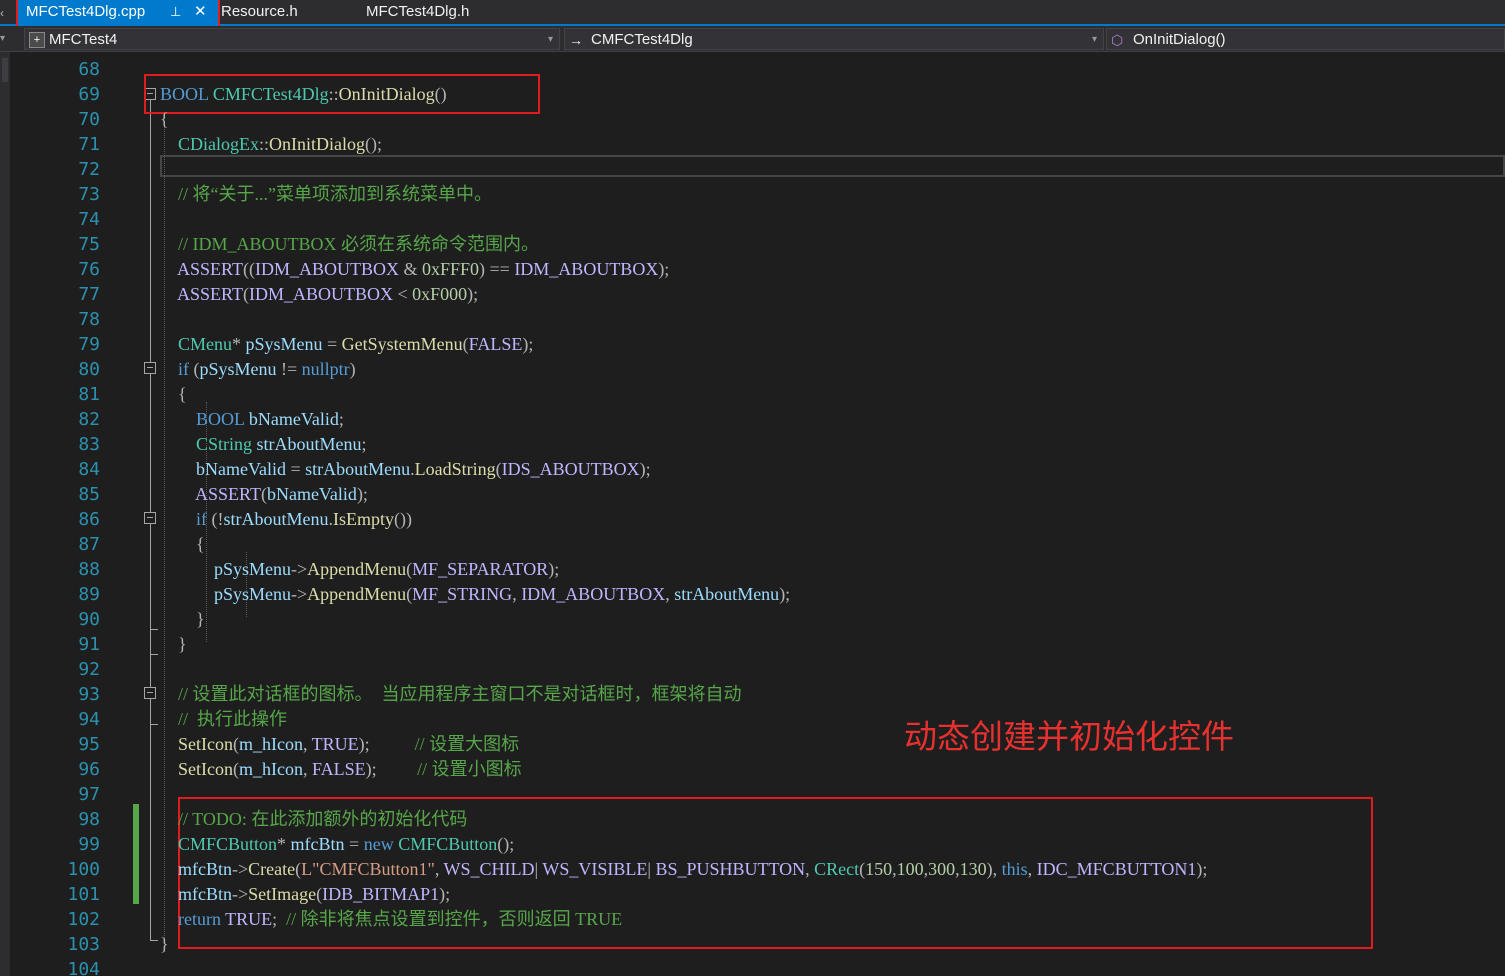 The width and height of the screenshot is (1505, 976). I want to click on code-line: ASSERT(bNameValid);, so click(264, 494).